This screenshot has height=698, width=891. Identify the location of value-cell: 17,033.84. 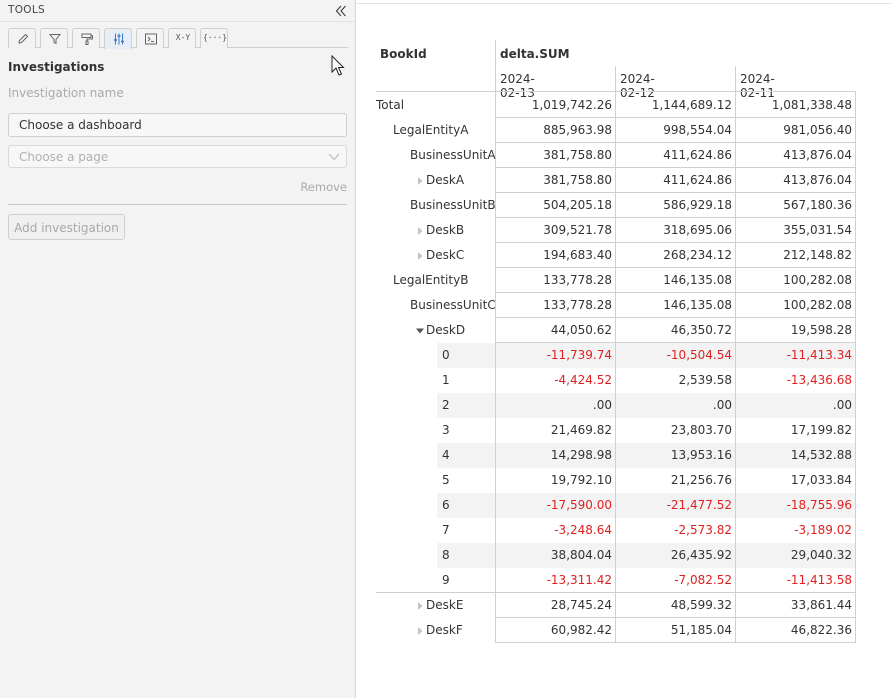
(797, 480).